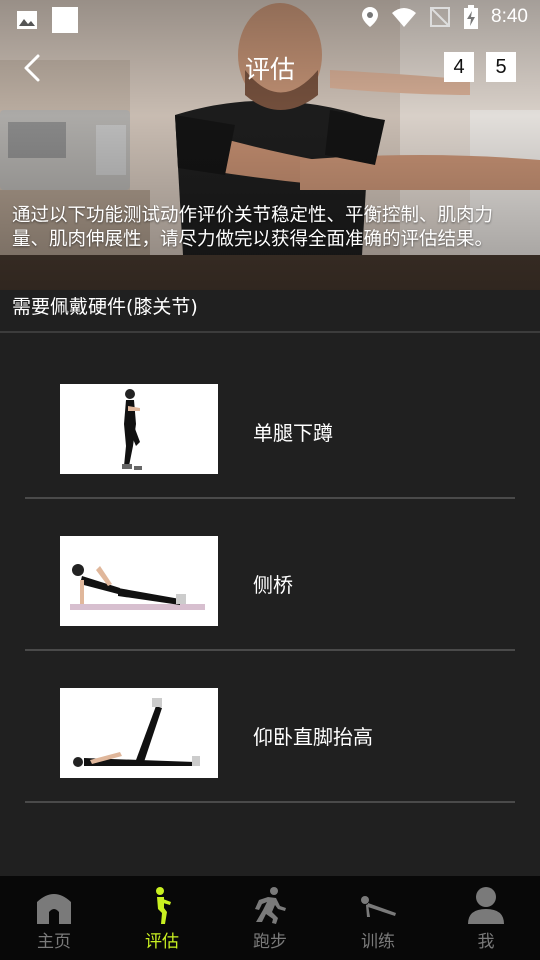 Image resolution: width=540 pixels, height=960 pixels. I want to click on status-bar: 8:40, so click(270, 19).